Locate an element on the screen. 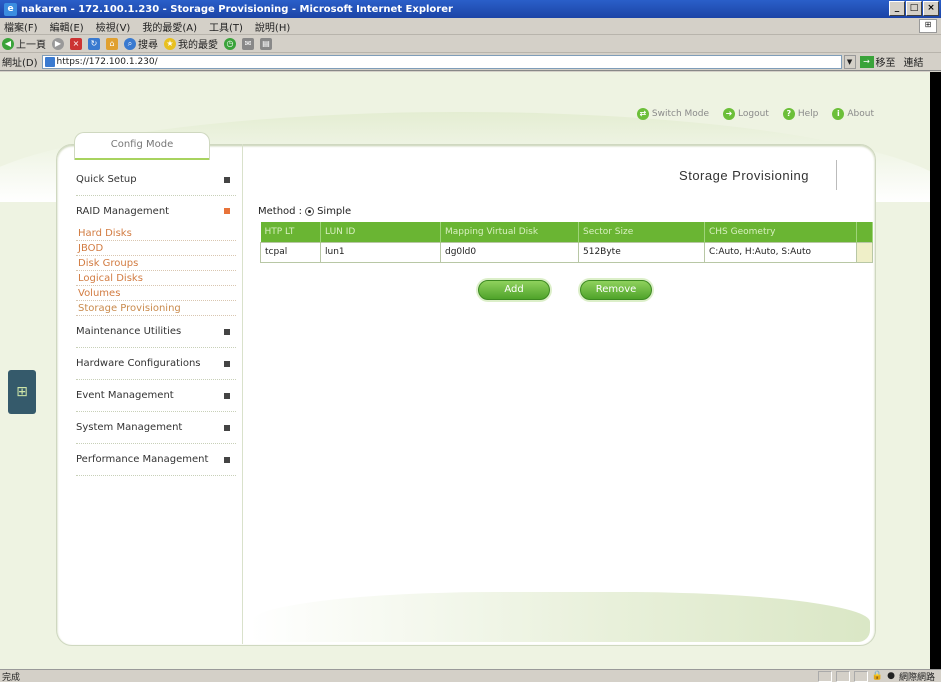 Image resolution: width=941 pixels, height=682 pixels. help-icon: ? is located at coordinates (788, 114).